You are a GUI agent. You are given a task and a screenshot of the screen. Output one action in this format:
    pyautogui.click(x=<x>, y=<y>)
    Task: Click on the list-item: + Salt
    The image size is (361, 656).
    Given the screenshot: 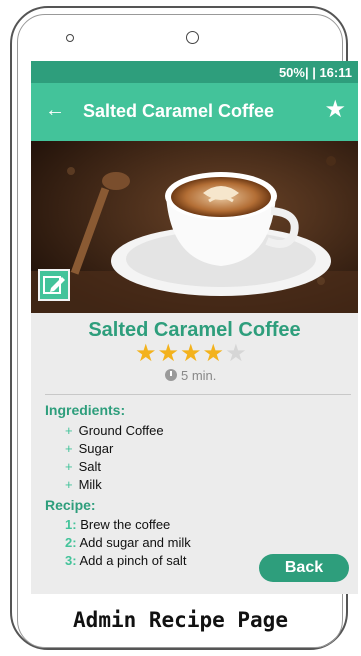 What is the action you would take?
    pyautogui.click(x=83, y=466)
    